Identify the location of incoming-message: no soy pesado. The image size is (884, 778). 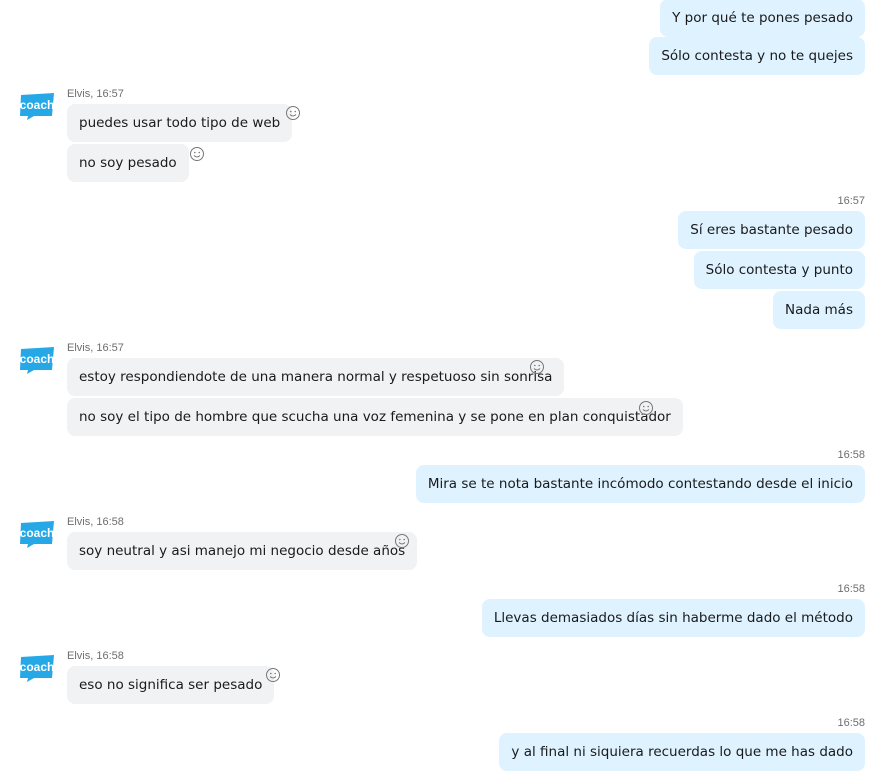
(128, 163).